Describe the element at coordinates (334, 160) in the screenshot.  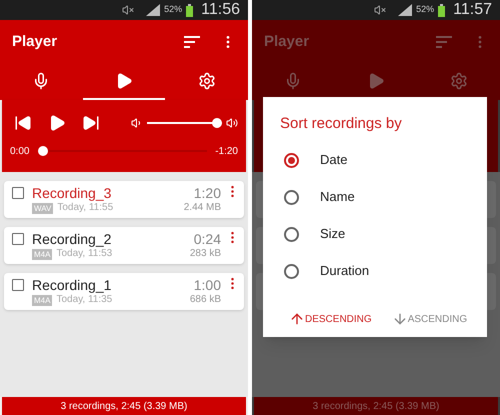
I see `option-label: Date` at that location.